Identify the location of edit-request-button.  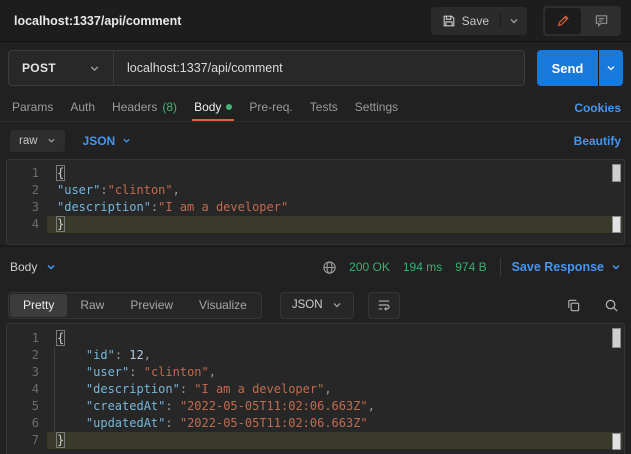
(563, 20).